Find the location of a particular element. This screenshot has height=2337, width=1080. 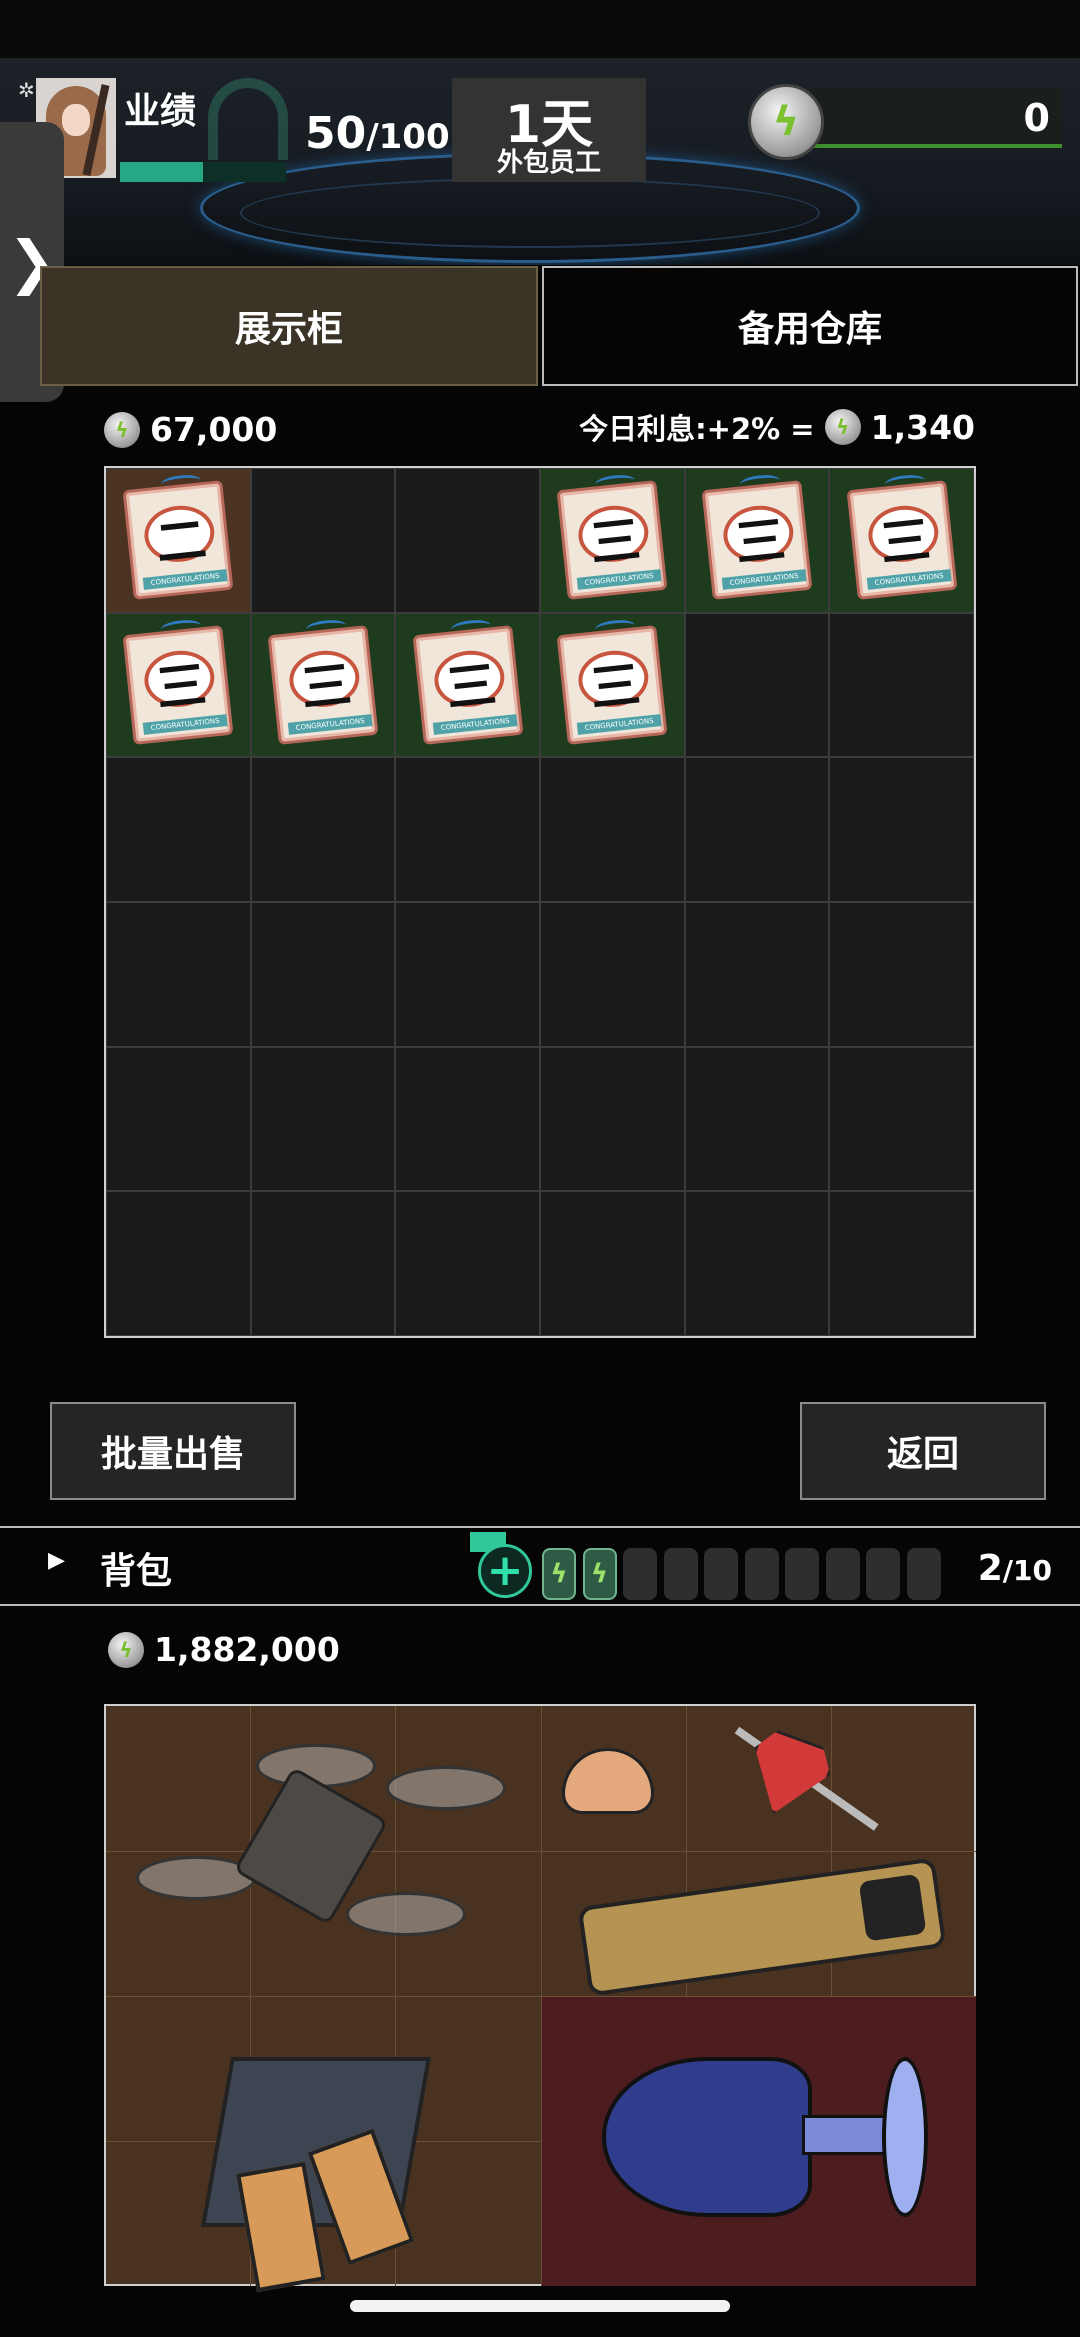

cabinet-money: ϟ 67,000 is located at coordinates (190, 429).